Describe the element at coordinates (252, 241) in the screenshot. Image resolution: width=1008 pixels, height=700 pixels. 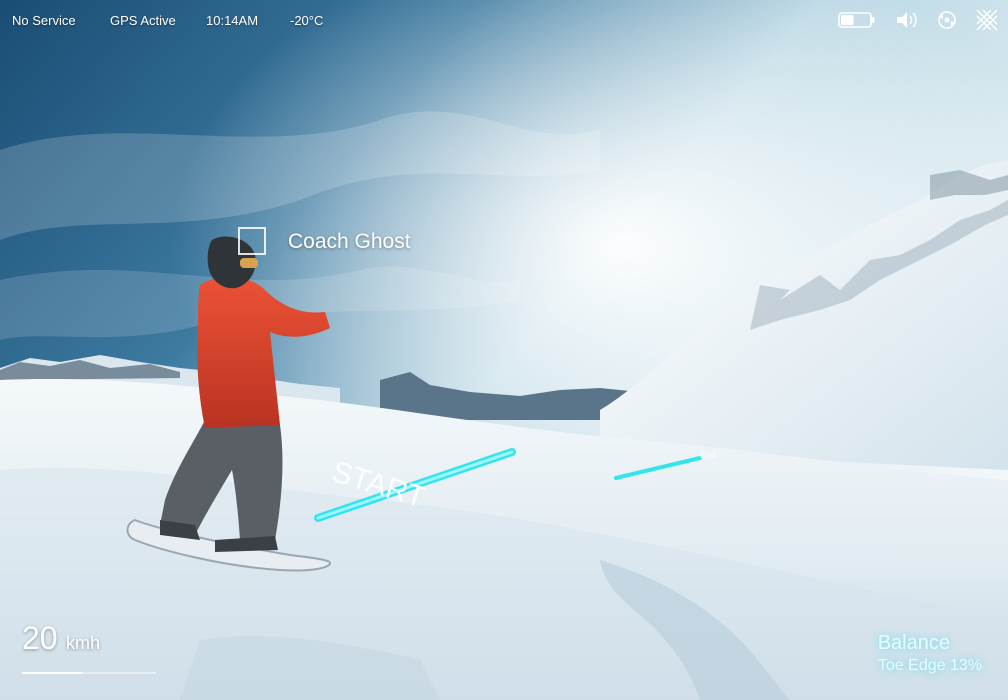
I see `coach-ghost-checkbox` at that location.